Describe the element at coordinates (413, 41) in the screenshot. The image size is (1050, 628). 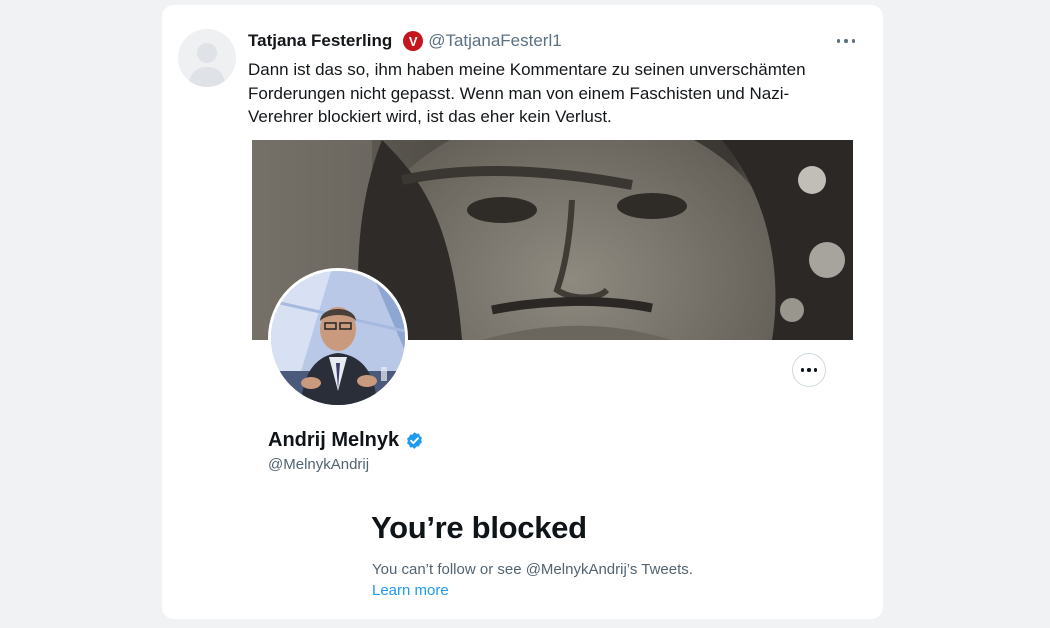
I see `v-badge-icon: V` at that location.